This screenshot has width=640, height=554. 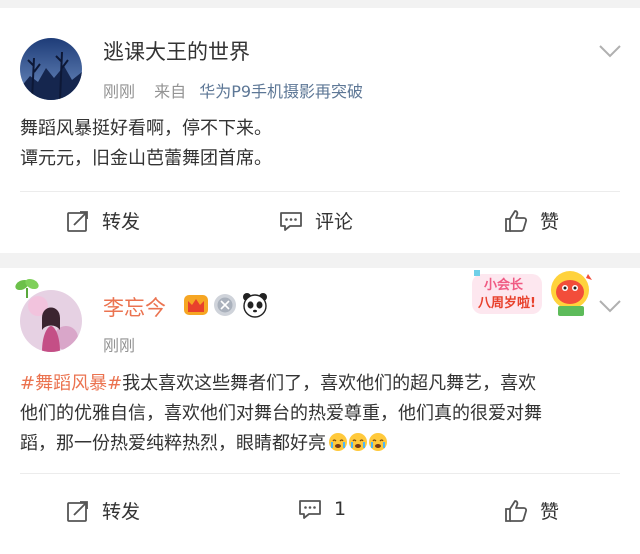 I want to click on post-text-line: 蹈，那一份热爱纯粹热烈，眼睛都好亮, so click(x=320, y=444).